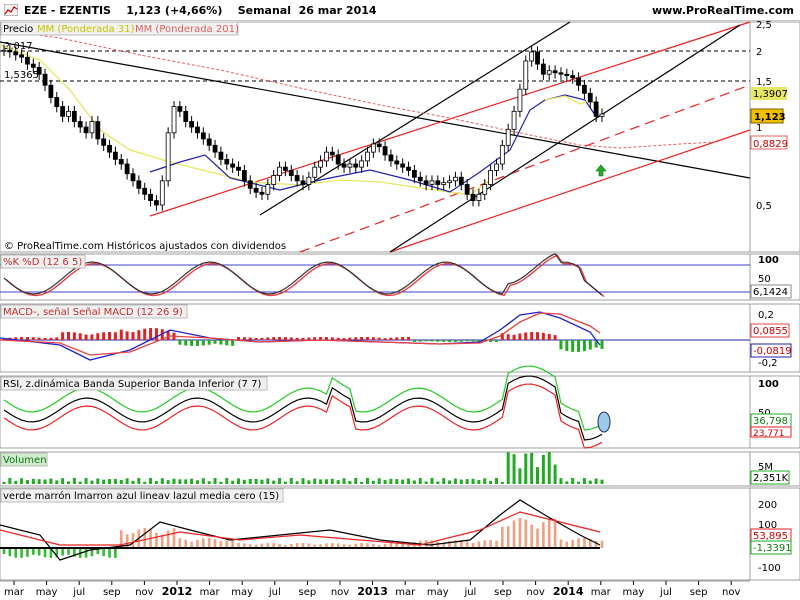 This screenshot has width=800, height=600. What do you see at coordinates (14, 592) in the screenshot?
I see `x-tick-label: mar` at bounding box center [14, 592].